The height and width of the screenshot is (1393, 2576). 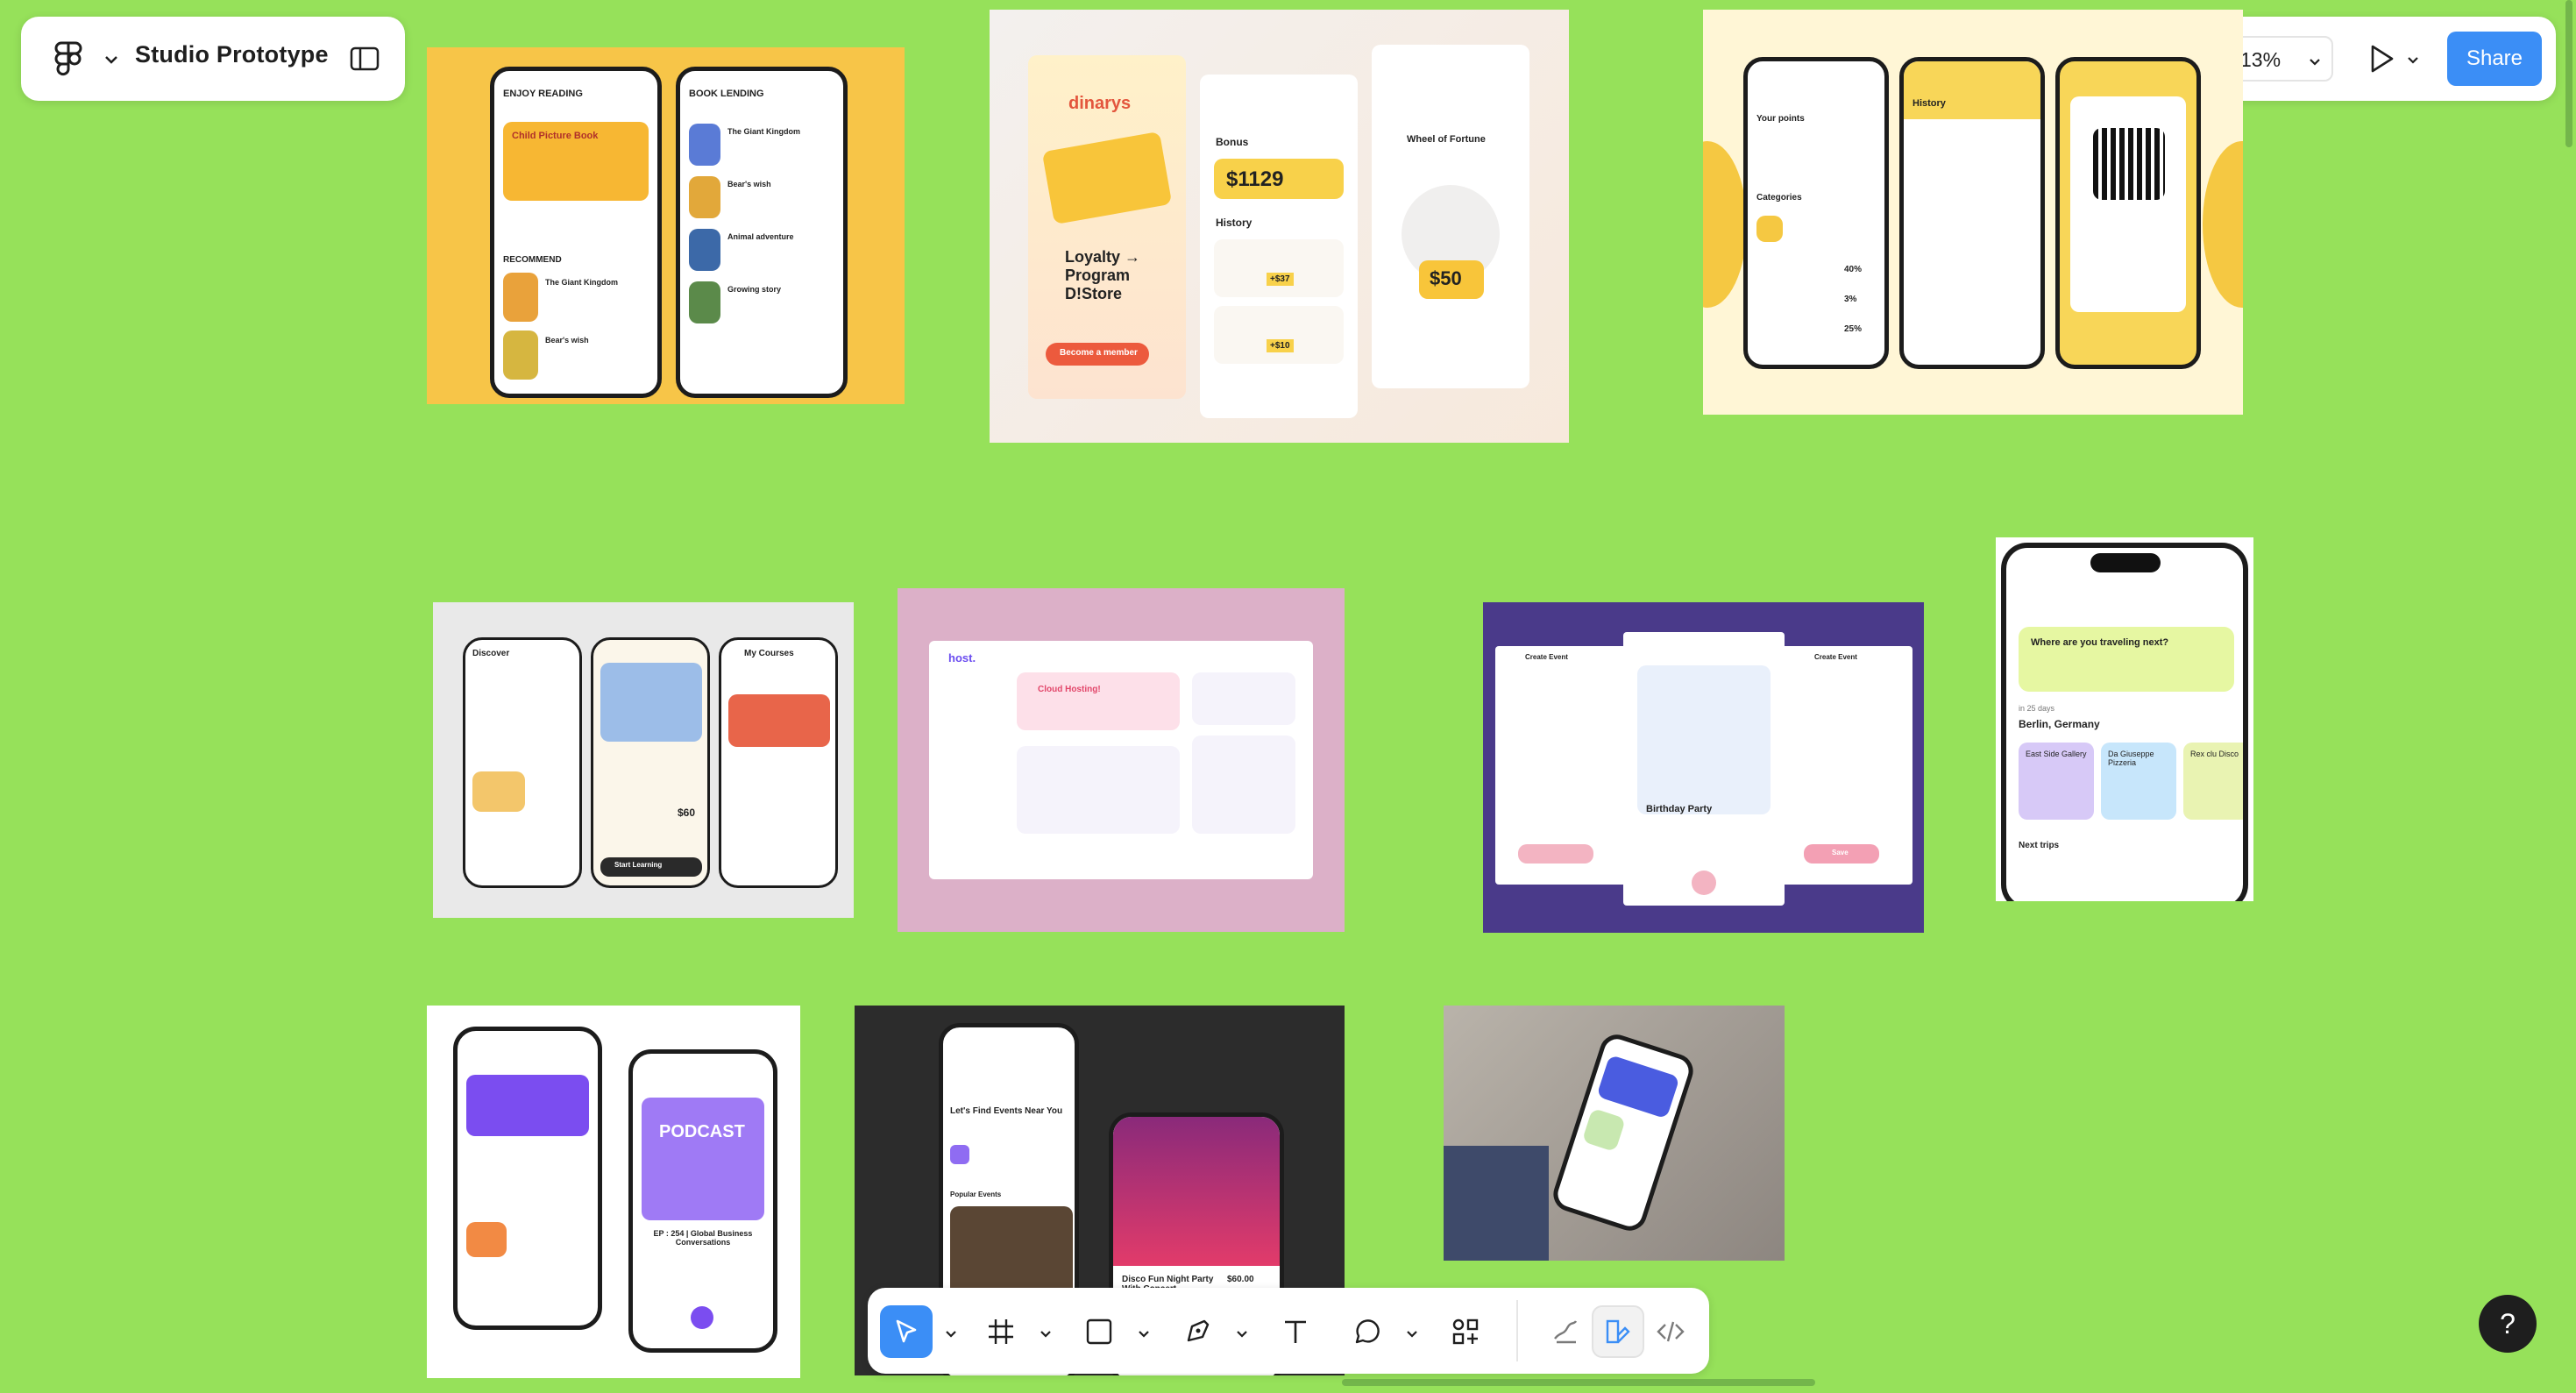 I want to click on member-button: Become a member, so click(x=1099, y=353).